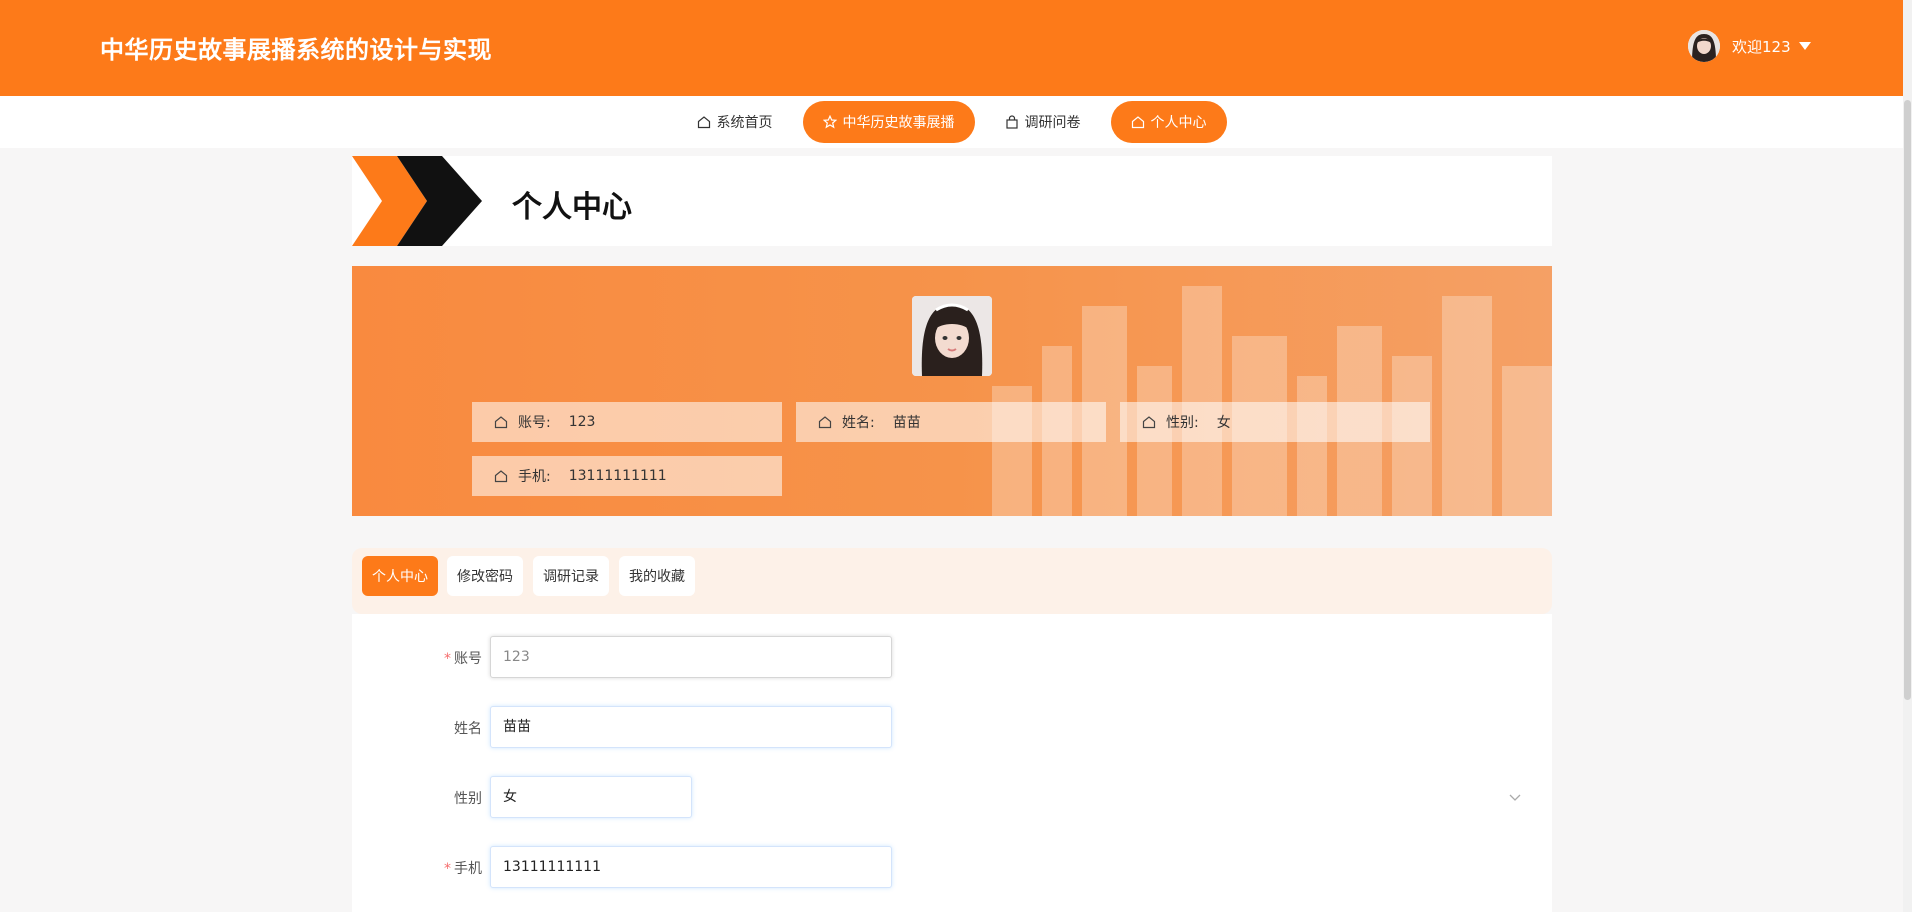  Describe the element at coordinates (952, 201) in the screenshot. I see `page-header: 个人中心` at that location.